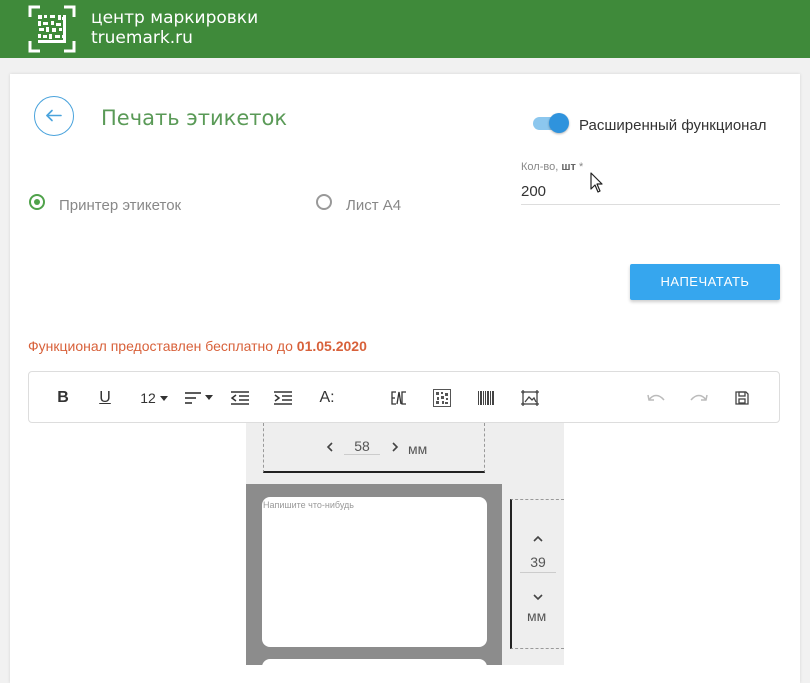 The height and width of the screenshot is (683, 810). What do you see at coordinates (63, 398) in the screenshot?
I see `bold-button: B` at bounding box center [63, 398].